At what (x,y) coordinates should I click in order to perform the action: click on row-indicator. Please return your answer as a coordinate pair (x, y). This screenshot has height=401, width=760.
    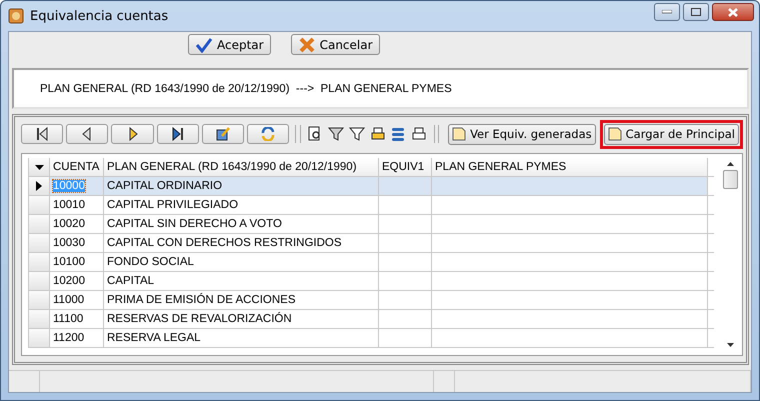
    Looking at the image, I should click on (39, 186).